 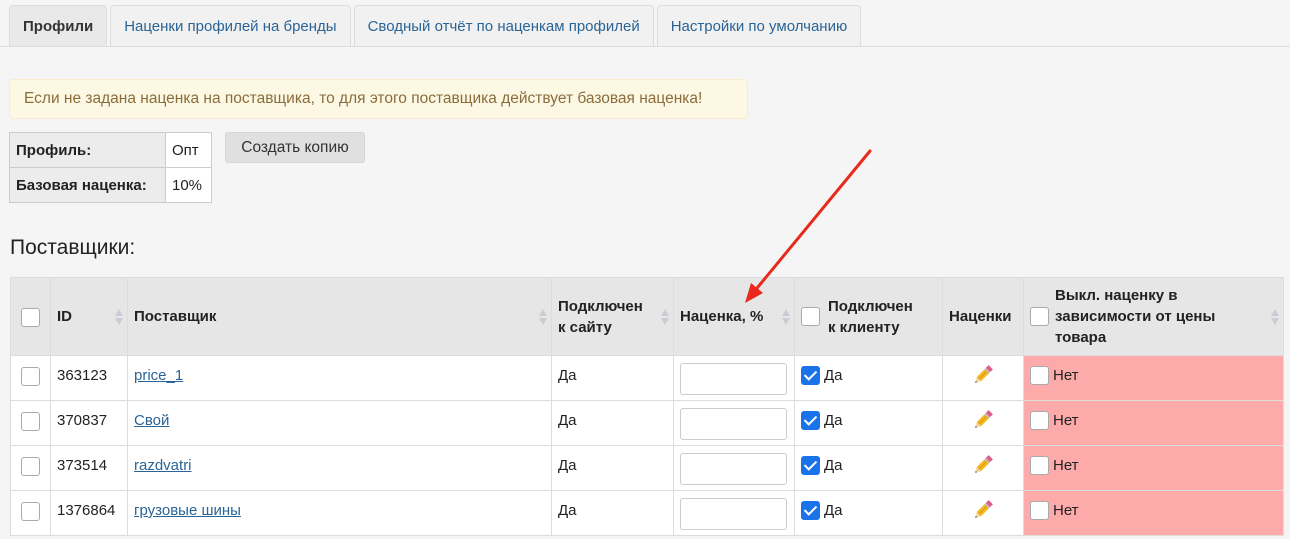 What do you see at coordinates (64, 316) in the screenshot?
I see `header-id-label: ID` at bounding box center [64, 316].